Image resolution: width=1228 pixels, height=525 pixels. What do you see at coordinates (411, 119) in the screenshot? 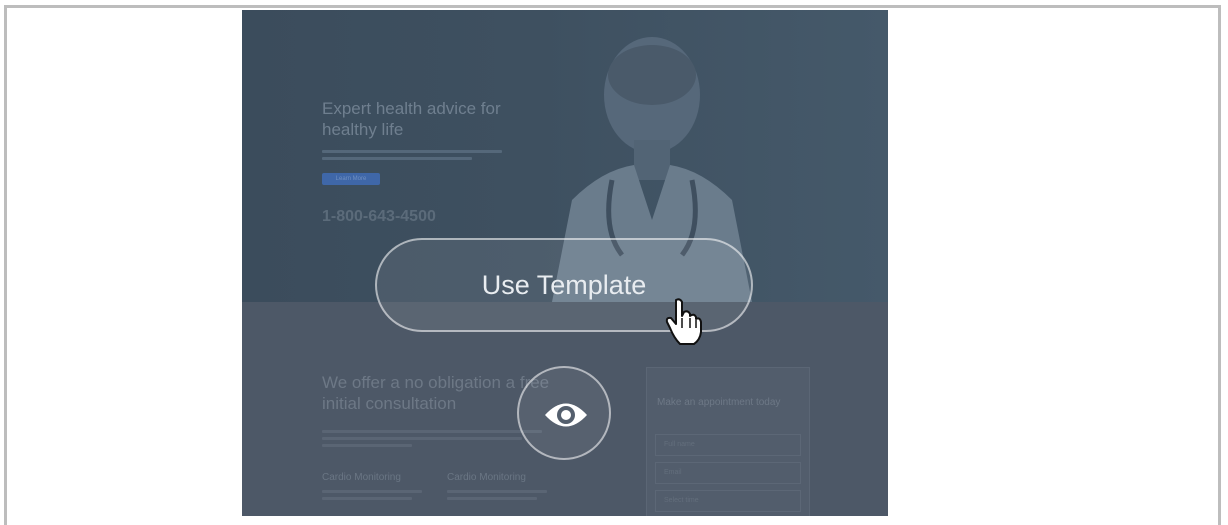
I see `hero-title: Expert health advice for healthy life` at bounding box center [411, 119].